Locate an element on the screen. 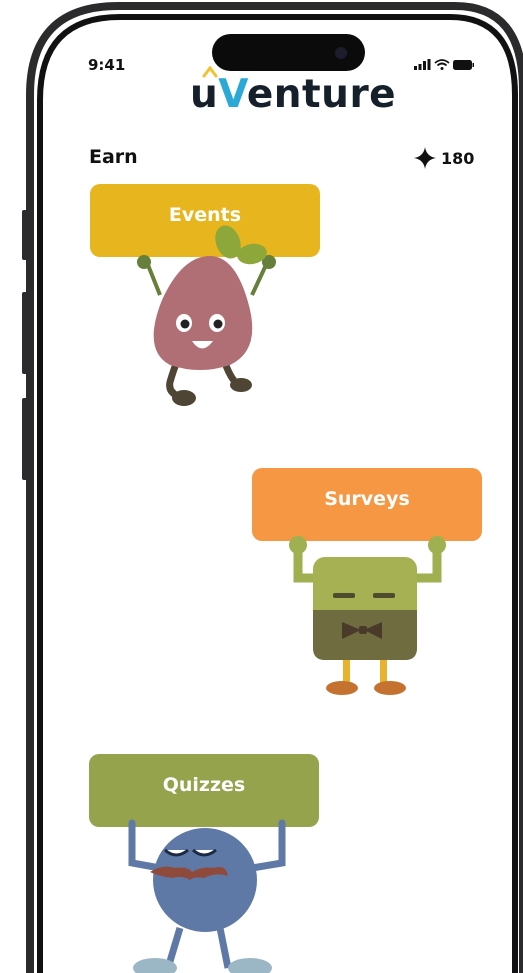 This screenshot has height=973, width=523. page-title: Earn is located at coordinates (113, 157).